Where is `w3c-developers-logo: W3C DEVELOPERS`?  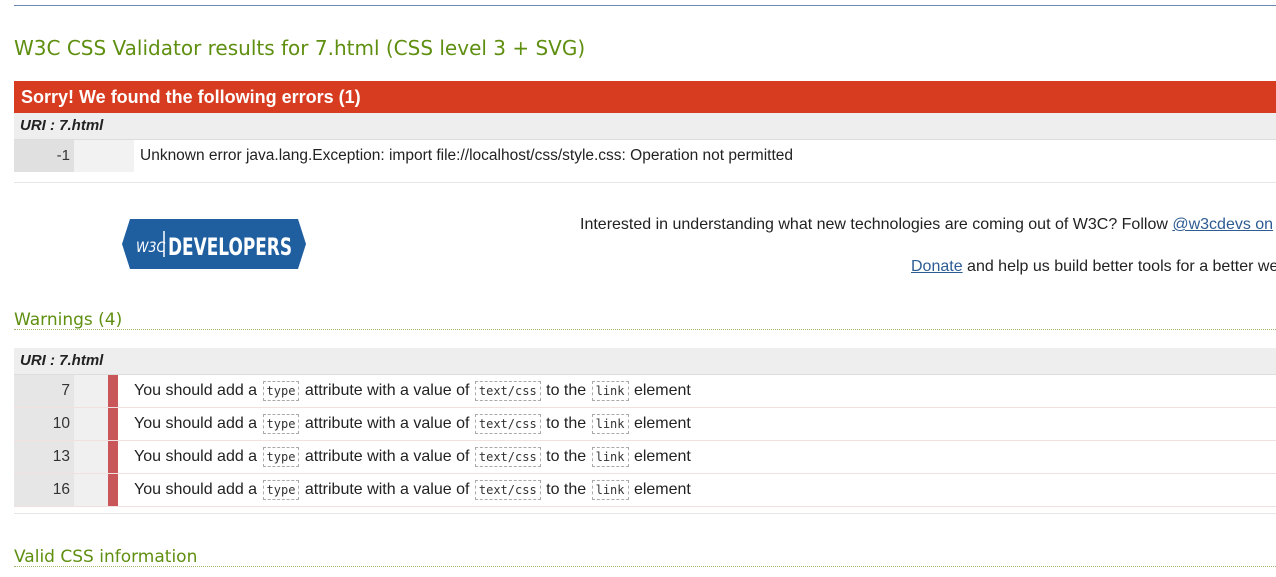
w3c-developers-logo: W3C DEVELOPERS is located at coordinates (214, 244).